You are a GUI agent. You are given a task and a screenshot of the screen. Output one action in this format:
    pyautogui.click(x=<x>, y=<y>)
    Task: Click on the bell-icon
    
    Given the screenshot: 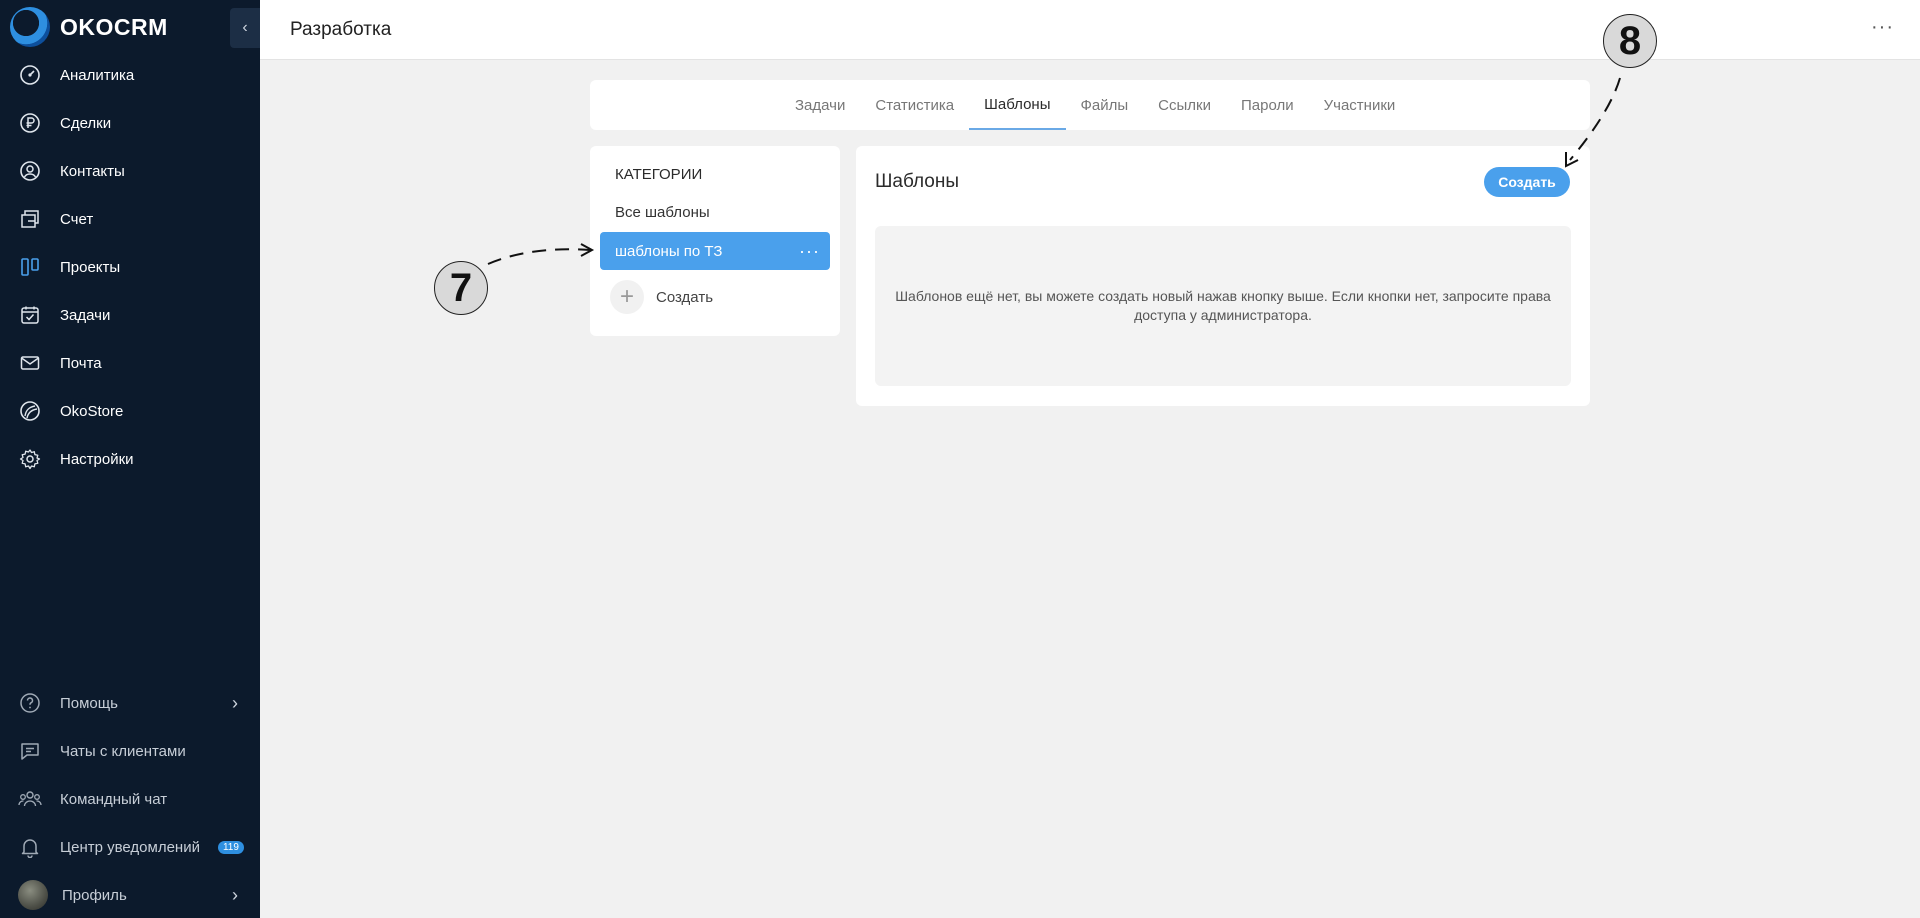 What is the action you would take?
    pyautogui.click(x=30, y=847)
    